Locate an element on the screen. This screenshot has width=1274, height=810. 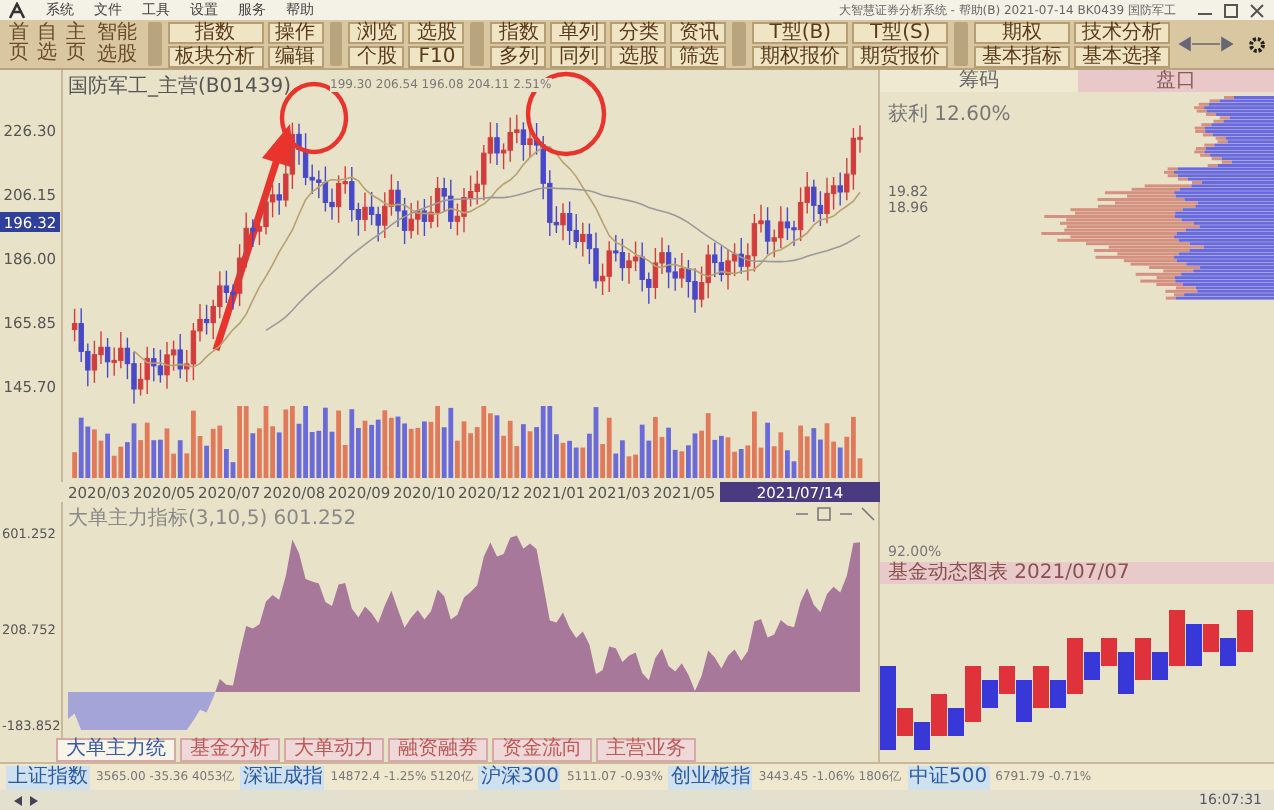
toolbar-button: 期权 is located at coordinates (1021, 32).